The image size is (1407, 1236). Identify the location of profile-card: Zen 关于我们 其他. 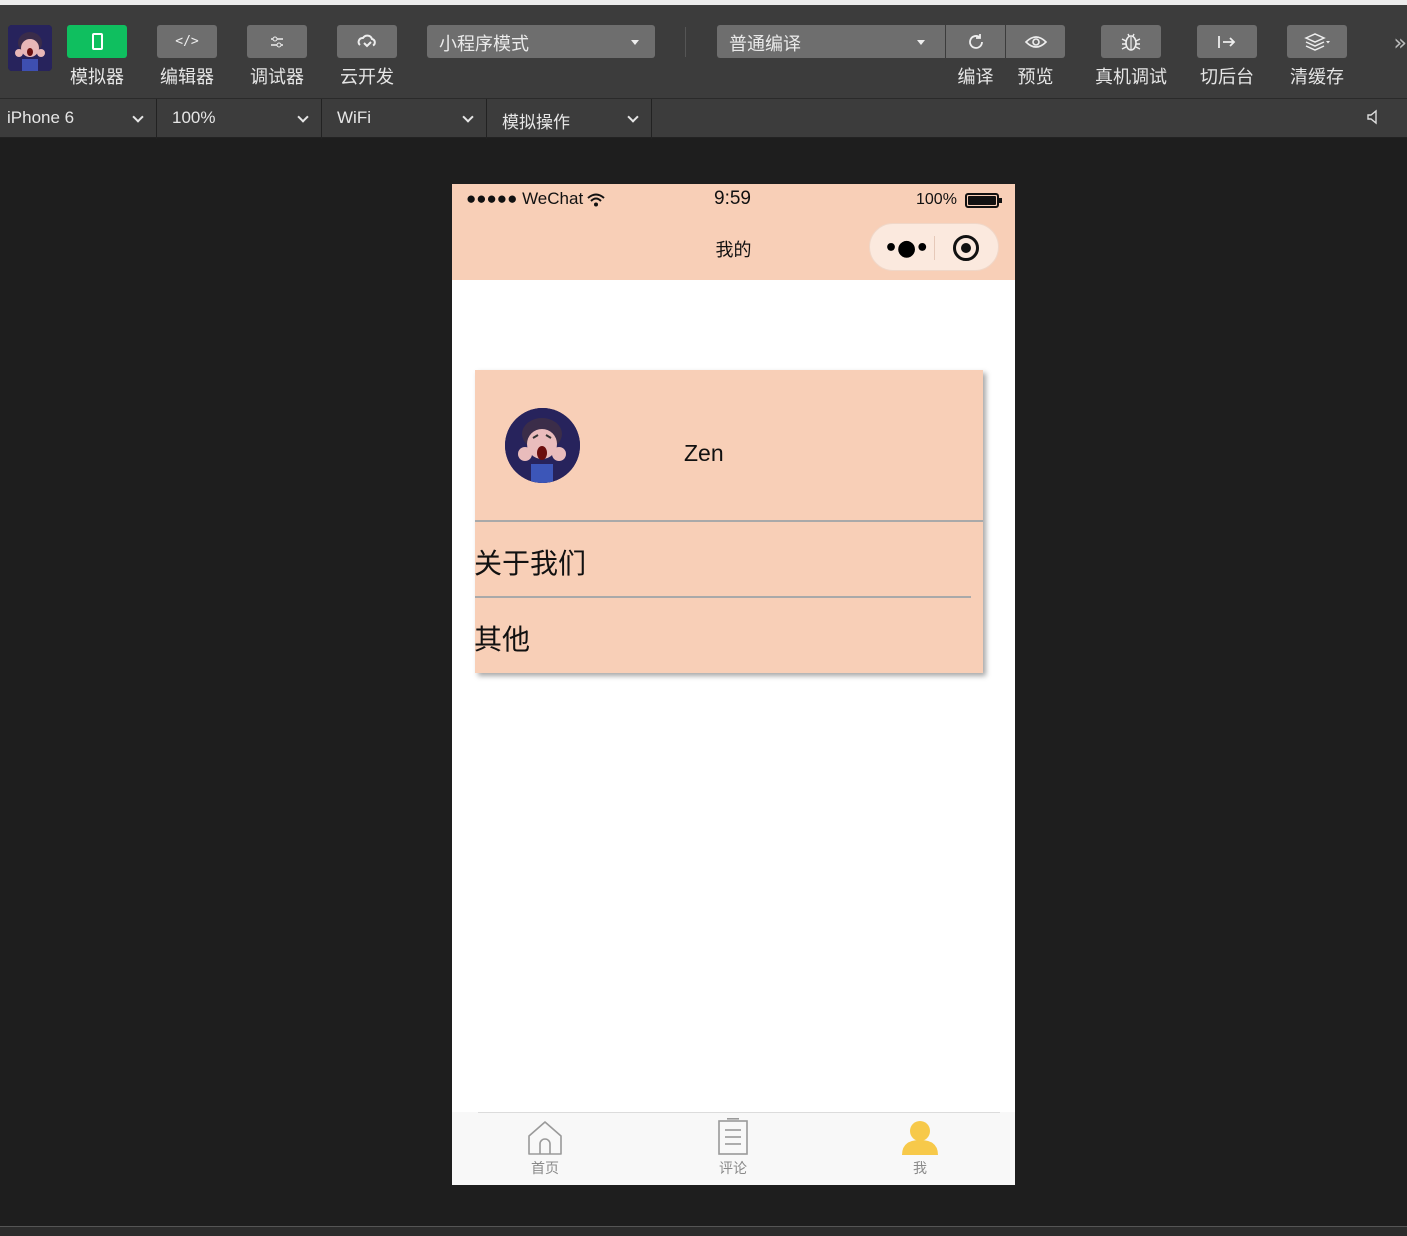
(728, 521).